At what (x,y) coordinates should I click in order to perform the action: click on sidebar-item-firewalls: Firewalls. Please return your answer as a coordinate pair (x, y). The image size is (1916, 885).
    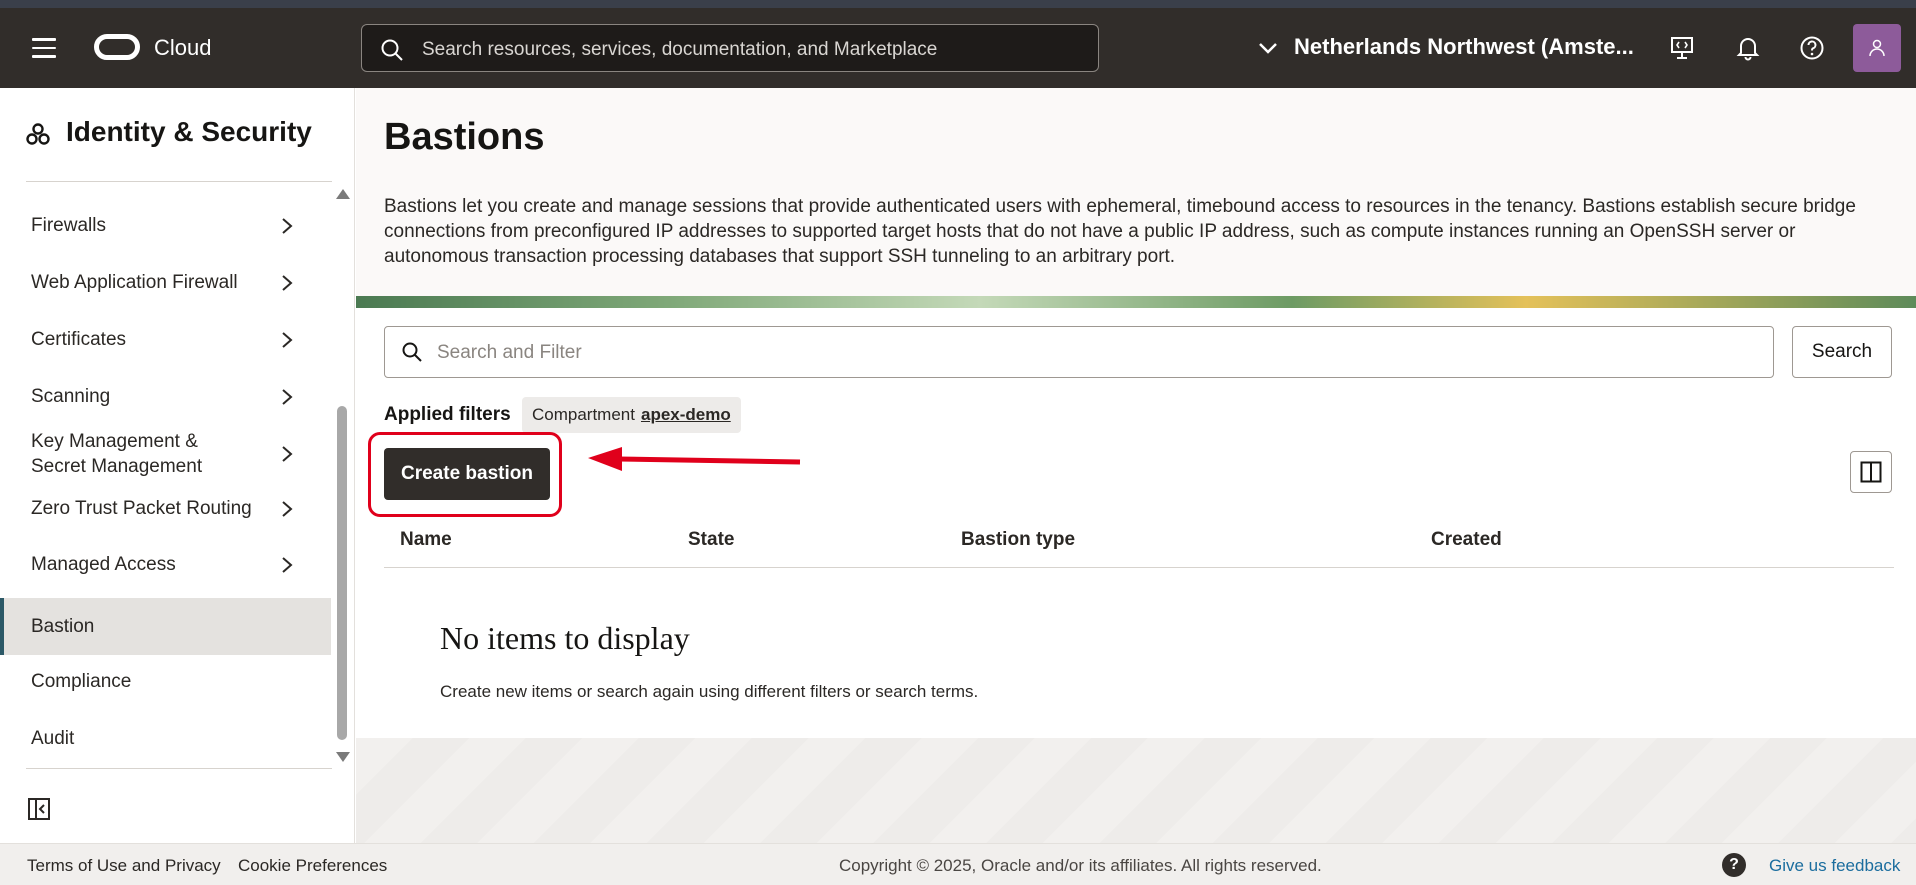
    Looking at the image, I should click on (165, 226).